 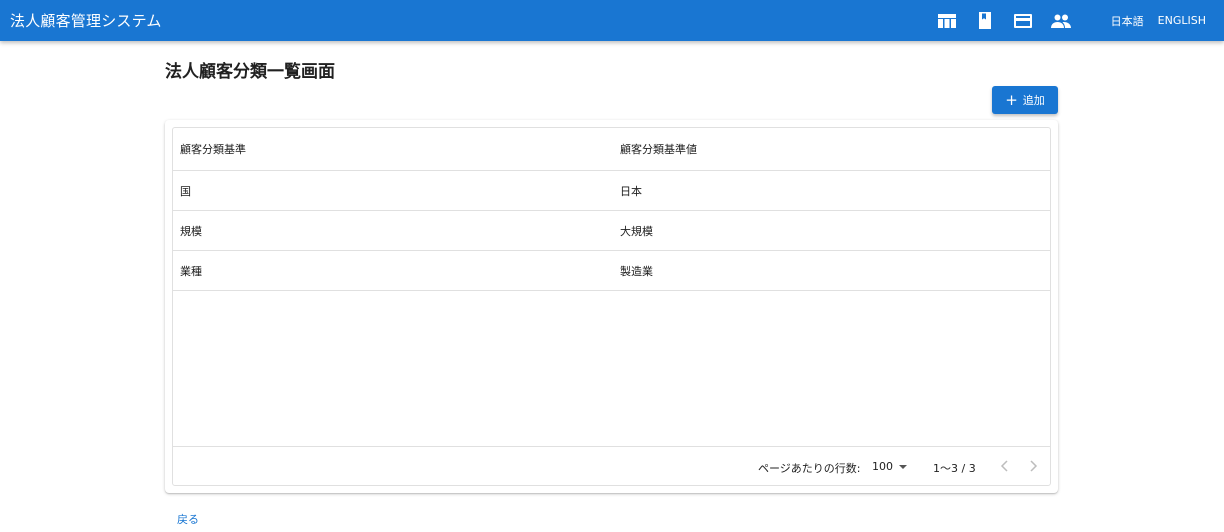 I want to click on previous-page-button, so click(x=1004, y=466).